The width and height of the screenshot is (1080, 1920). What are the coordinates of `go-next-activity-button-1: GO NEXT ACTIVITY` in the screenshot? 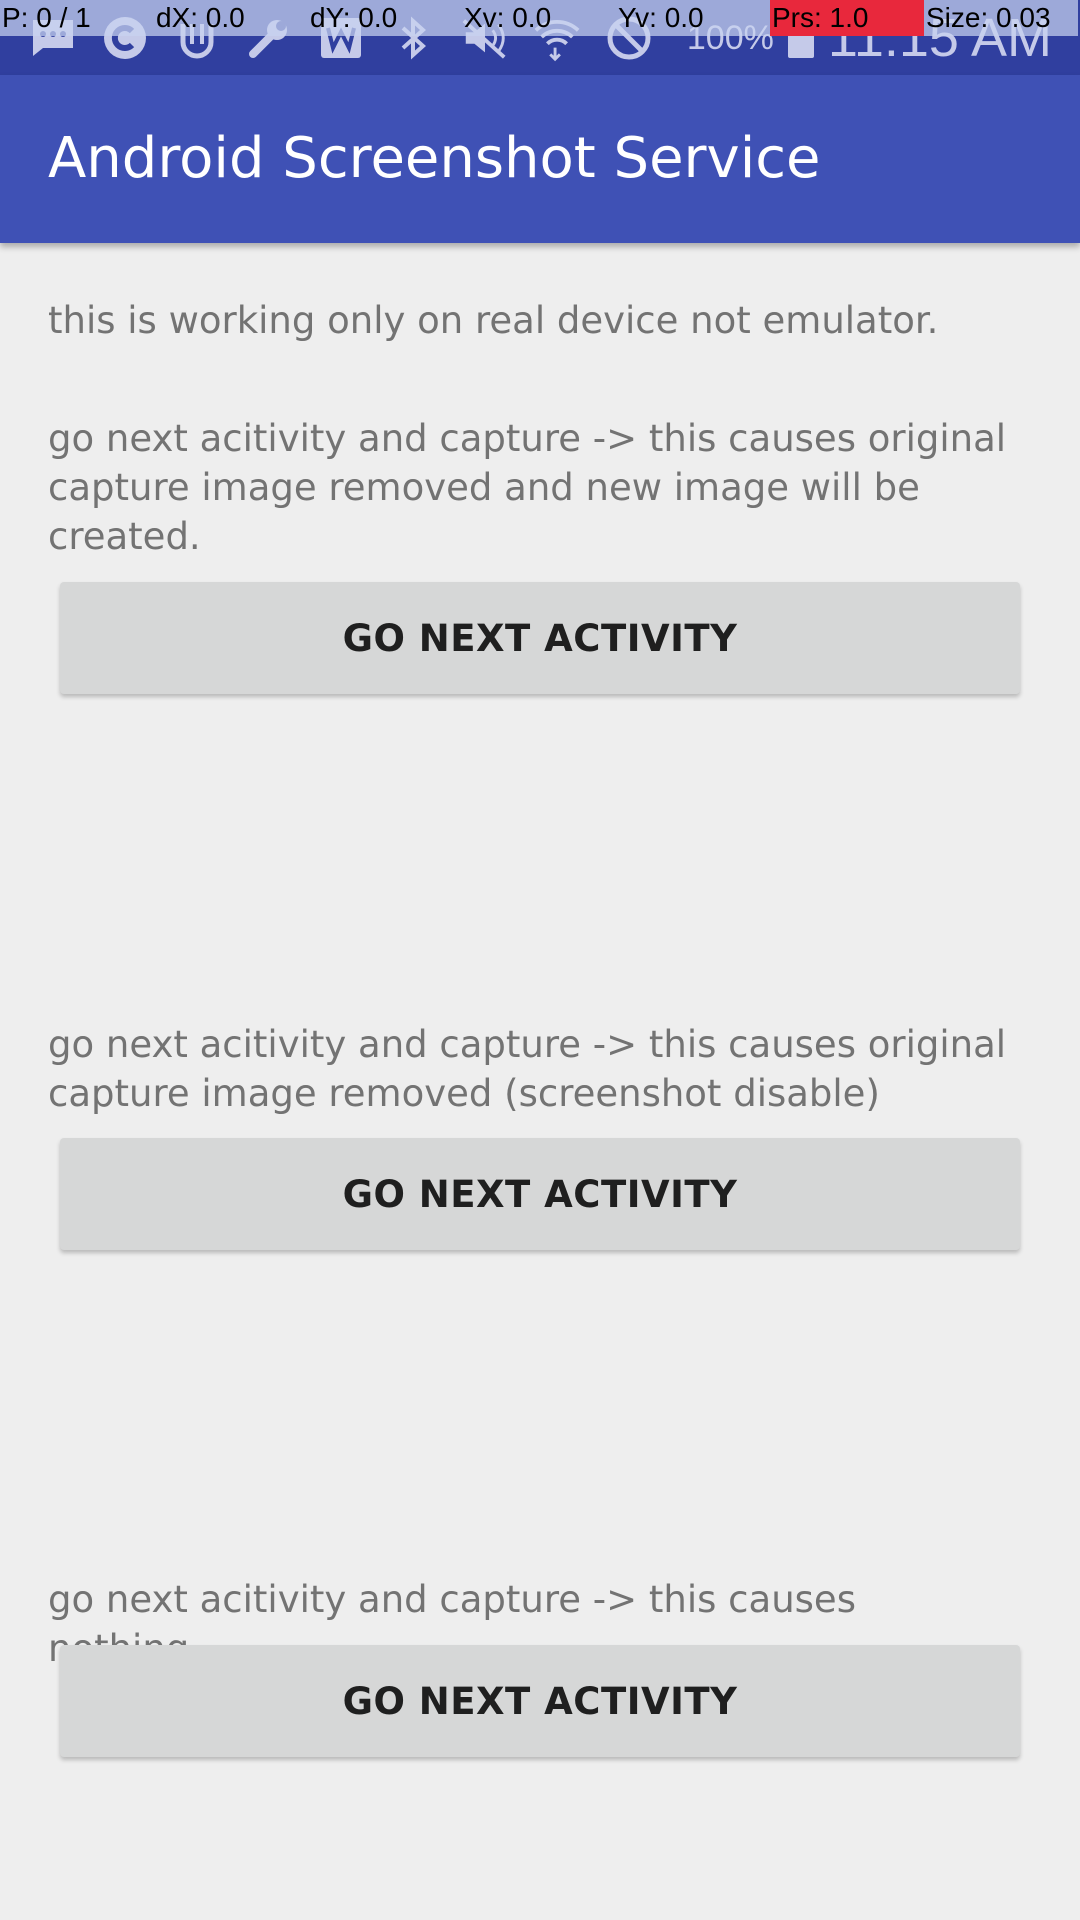 It's located at (540, 638).